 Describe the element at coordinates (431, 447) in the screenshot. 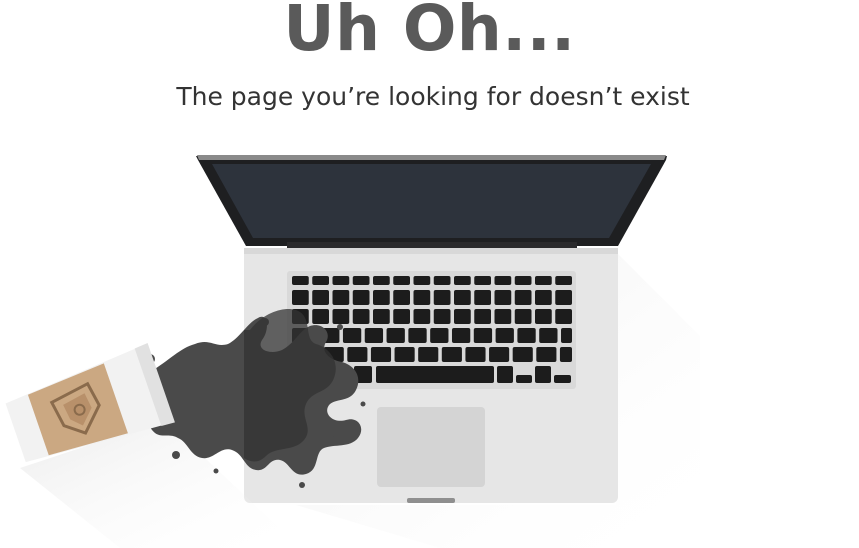

I see `trackpad` at that location.